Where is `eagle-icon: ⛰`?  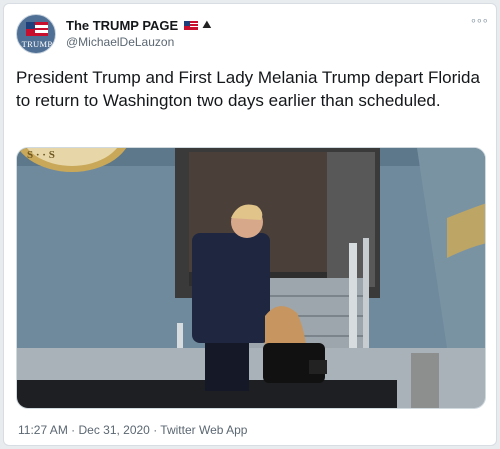 eagle-icon: ⛰ is located at coordinates (207, 24).